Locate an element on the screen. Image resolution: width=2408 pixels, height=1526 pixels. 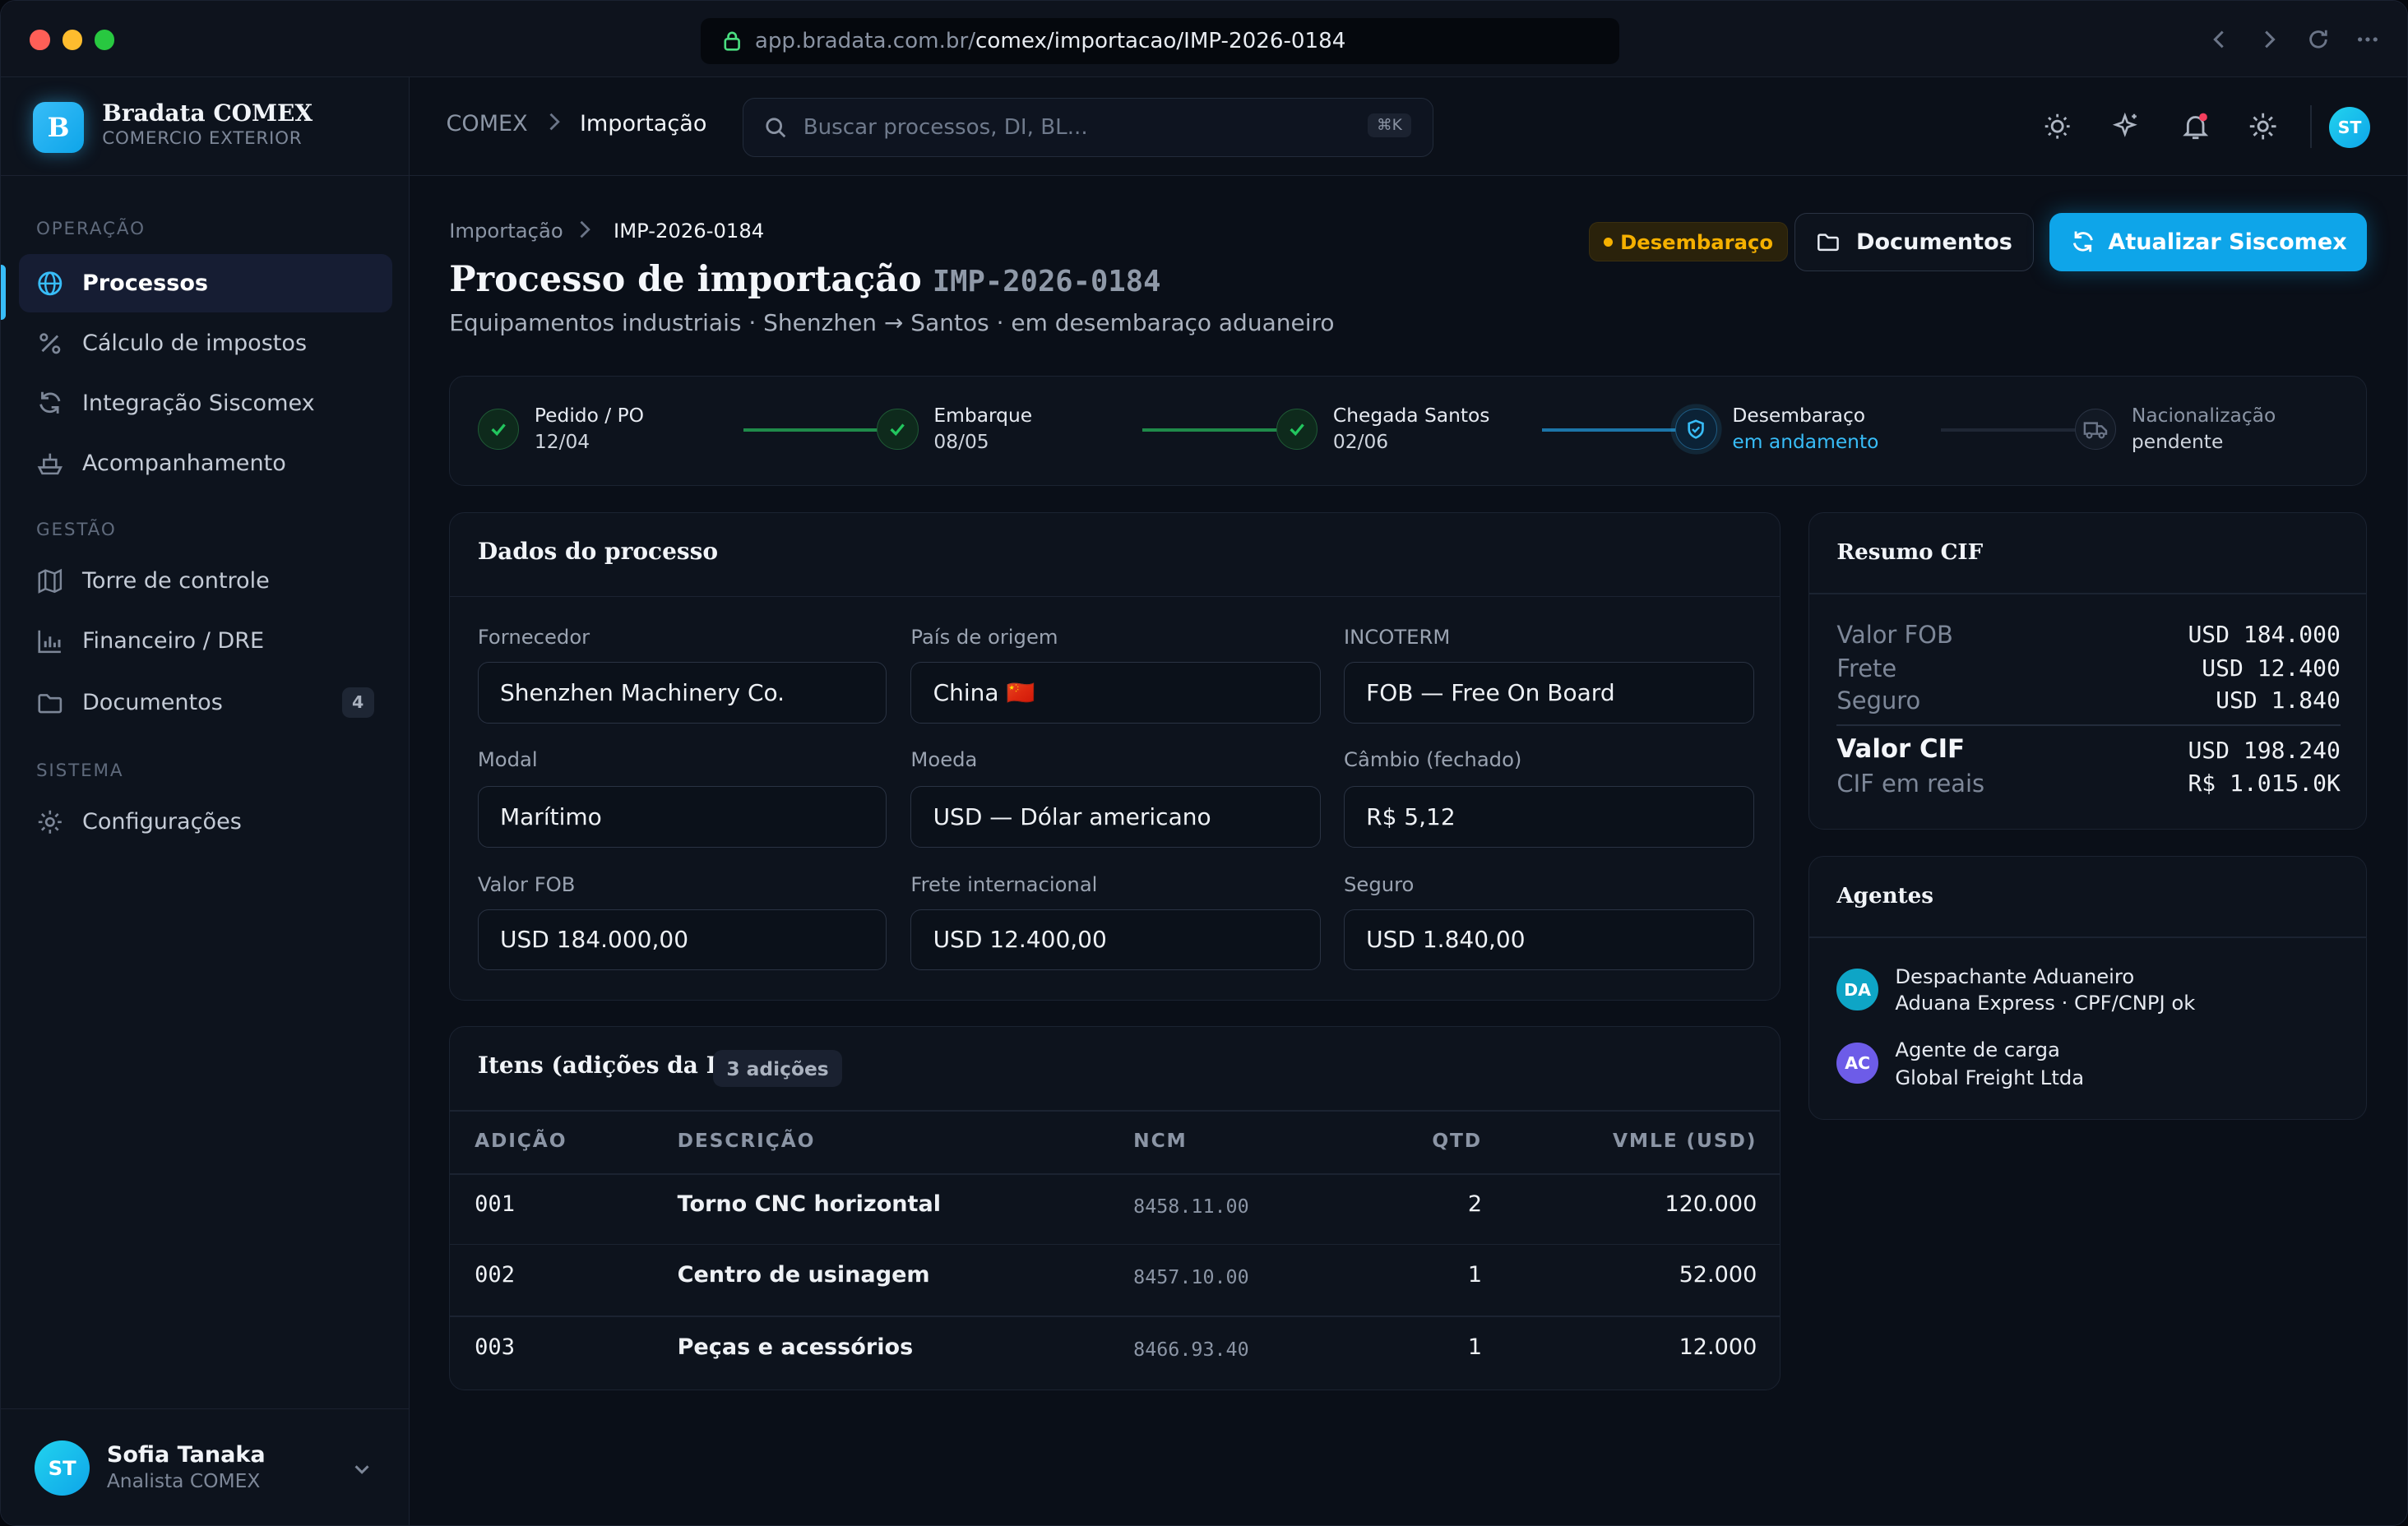
timeline-step-date: 12/04 is located at coordinates (562, 441).